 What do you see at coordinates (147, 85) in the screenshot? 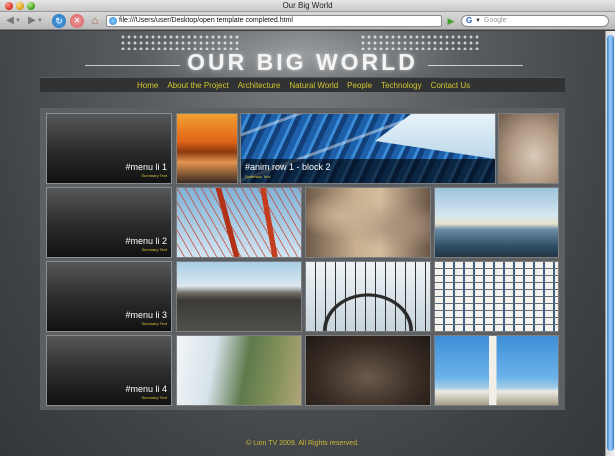
I see `nav-item-home: Home` at bounding box center [147, 85].